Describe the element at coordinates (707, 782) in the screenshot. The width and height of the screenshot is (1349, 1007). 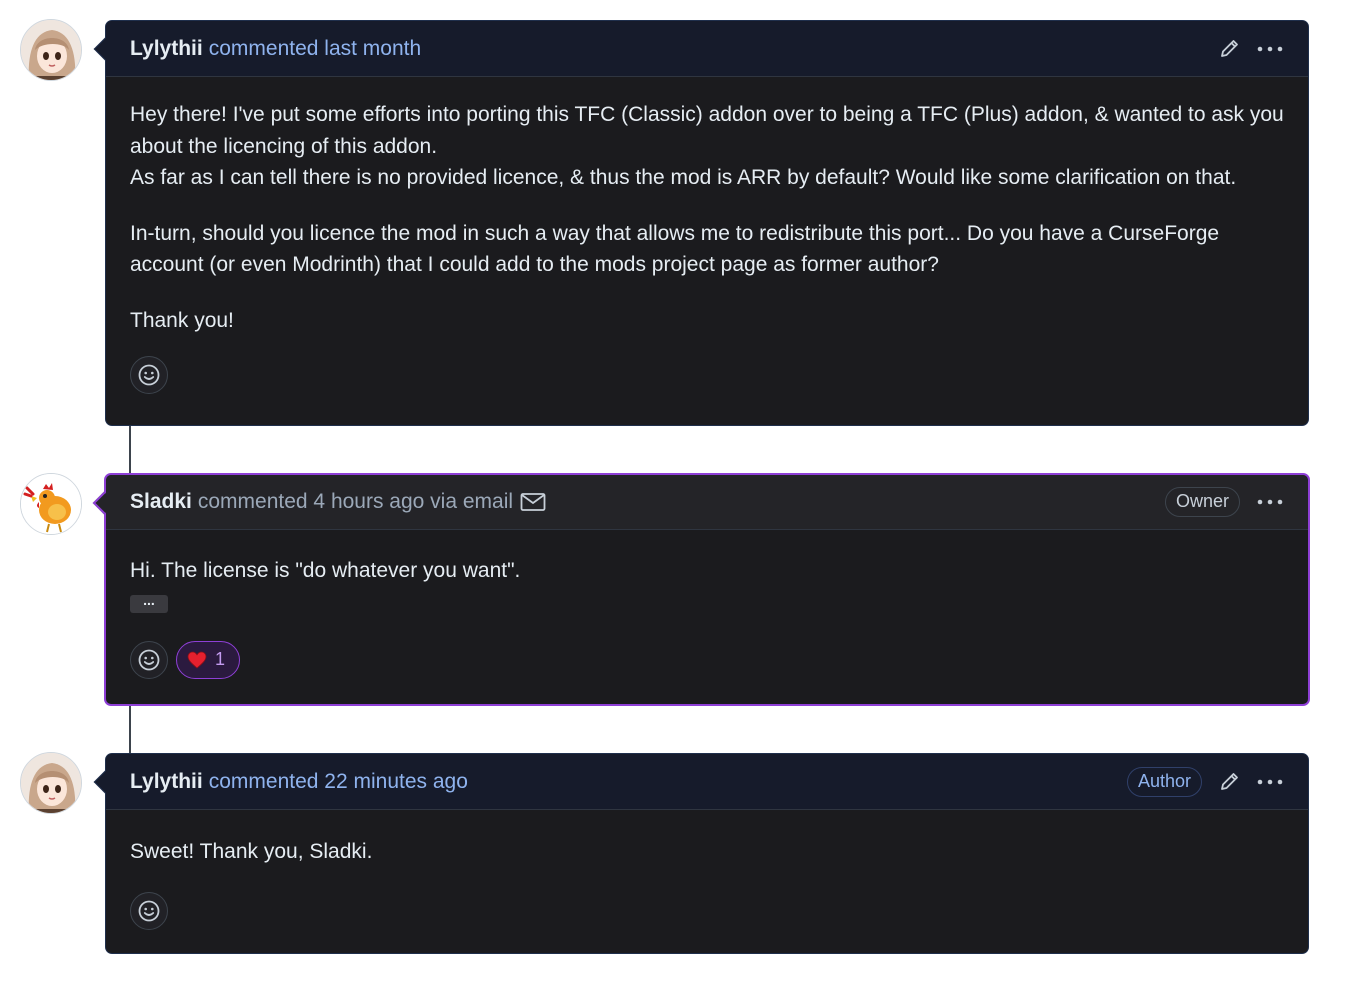
I see `comment-header: Lylythii commented 22 minutes ago Author` at that location.